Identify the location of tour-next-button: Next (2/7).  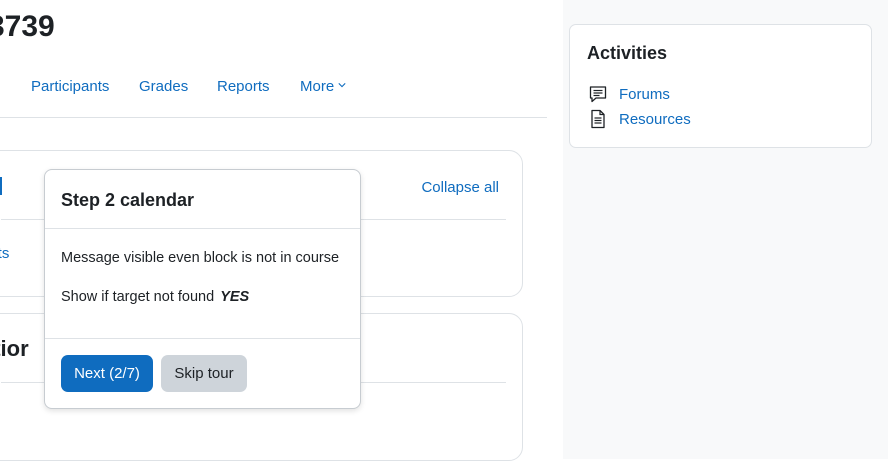
(107, 373).